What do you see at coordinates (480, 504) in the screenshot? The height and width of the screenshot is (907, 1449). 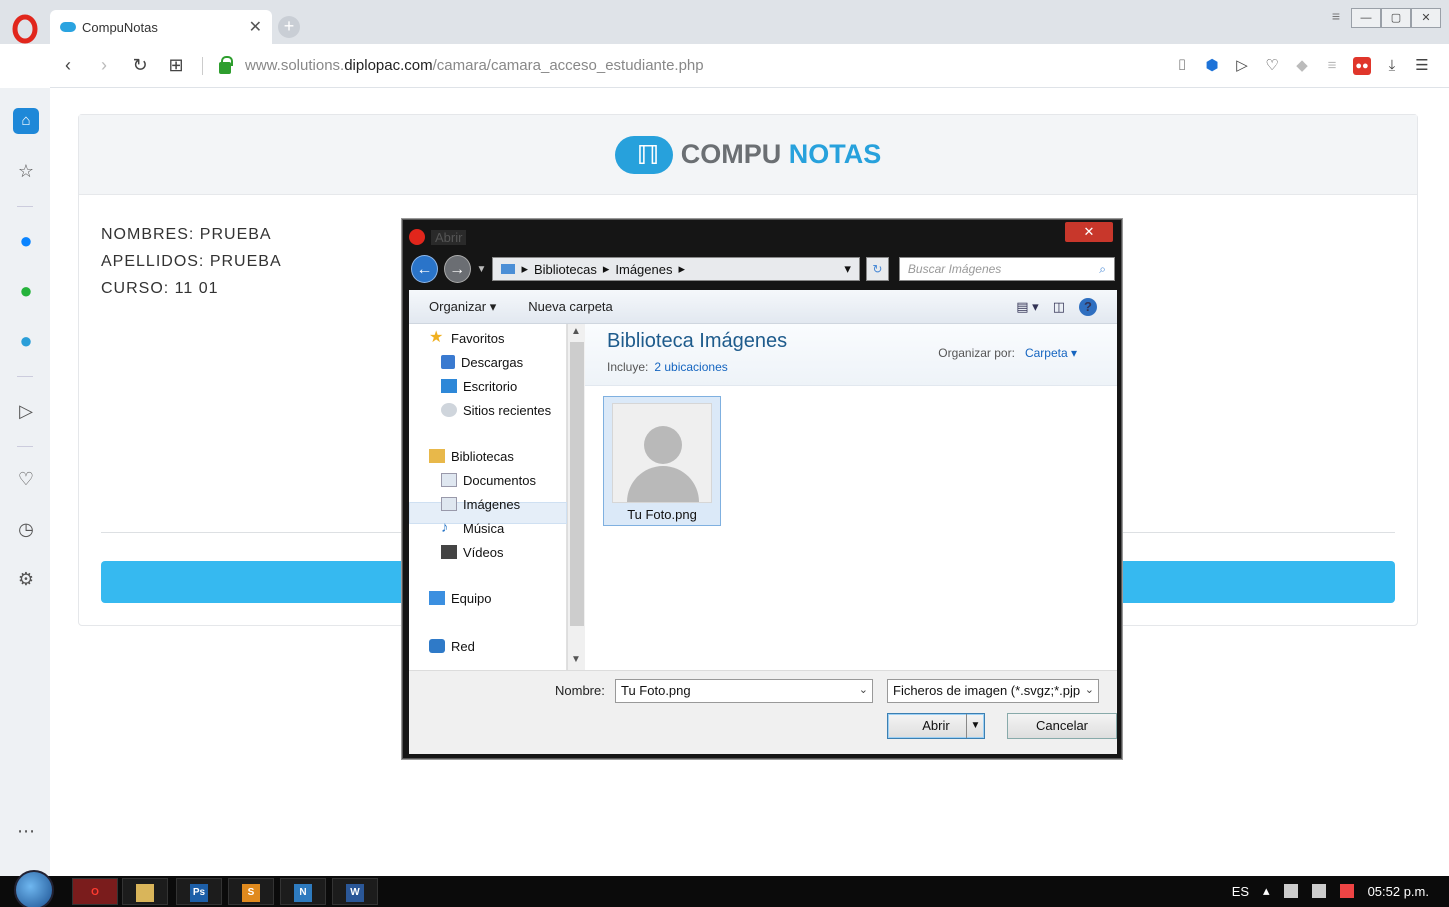 I see `nav-item-images: Imágenes` at bounding box center [480, 504].